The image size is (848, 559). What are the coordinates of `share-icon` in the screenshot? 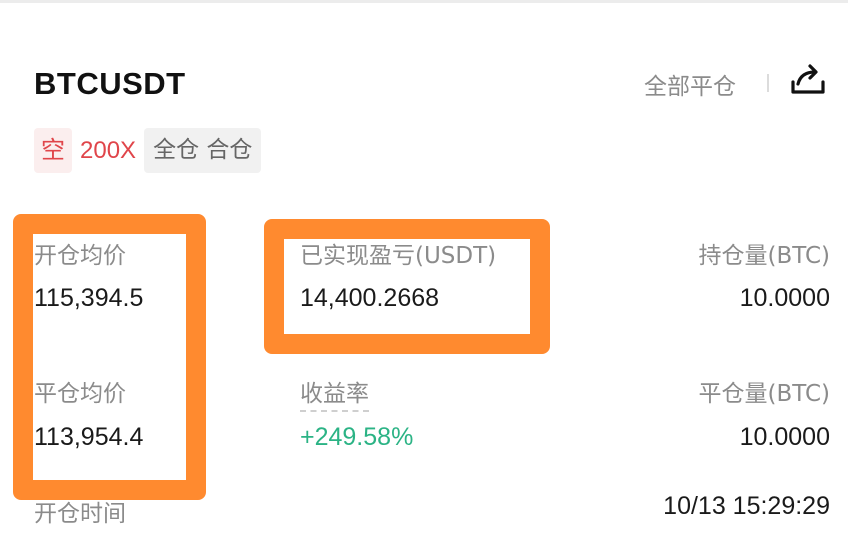 It's located at (808, 79).